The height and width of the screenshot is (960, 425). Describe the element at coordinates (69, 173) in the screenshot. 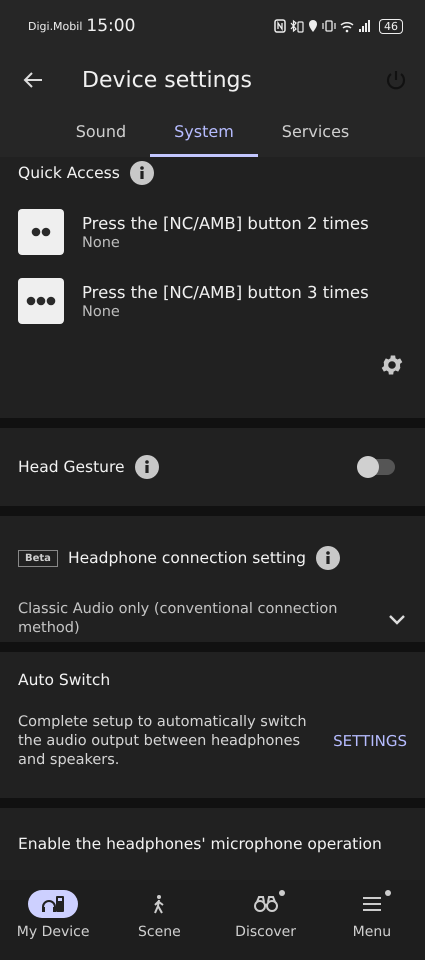

I see `section-title: Quick Access` at that location.